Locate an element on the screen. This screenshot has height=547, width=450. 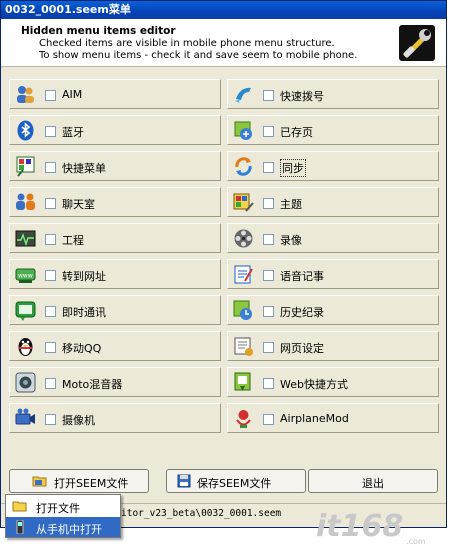
menu-item-web-settings: 网页设定 is located at coordinates (333, 346).